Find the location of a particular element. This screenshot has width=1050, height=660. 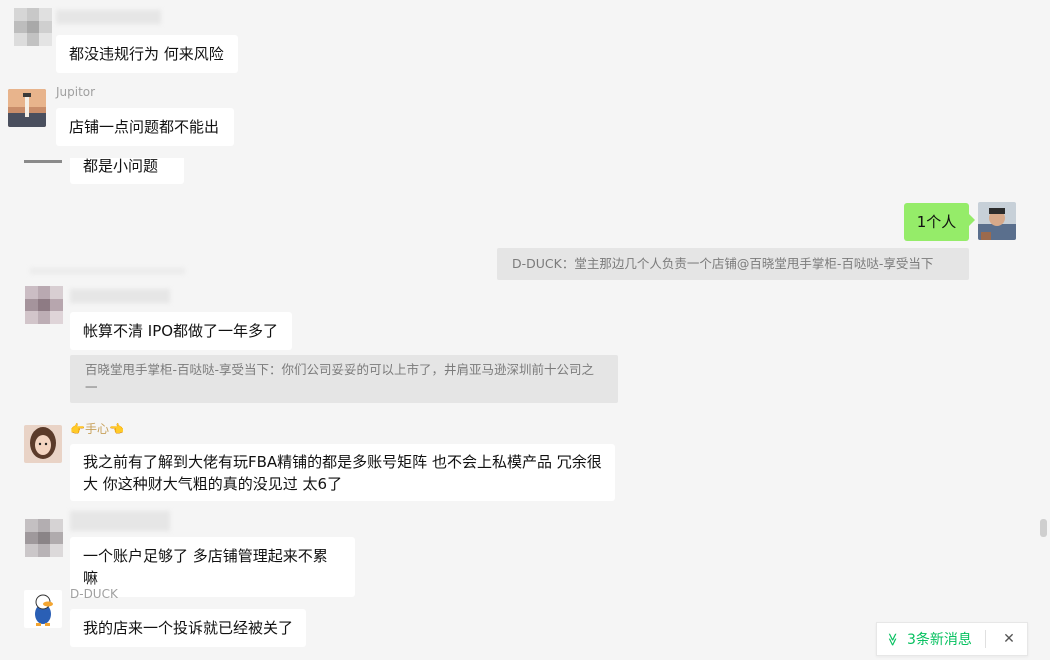

message-bubble: 我的店来一个投诉就已经被关了 is located at coordinates (188, 628).